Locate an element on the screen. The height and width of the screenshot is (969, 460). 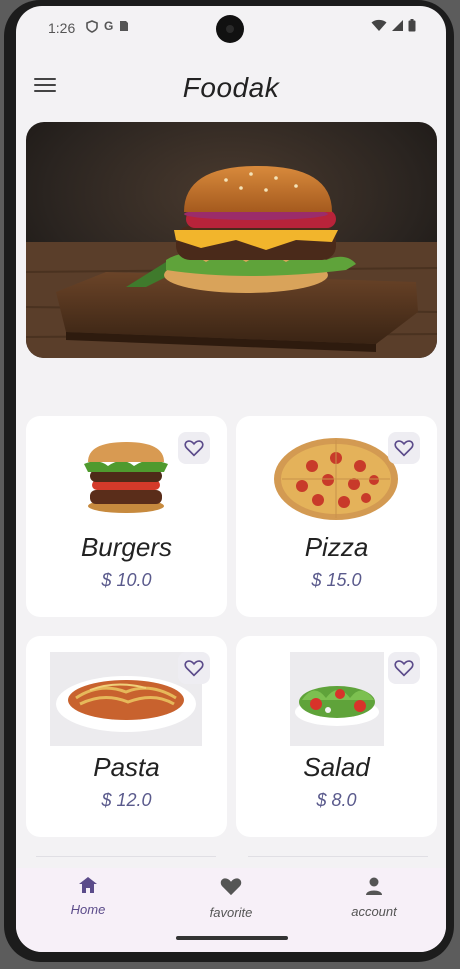
heart-icon is located at coordinates (231, 887).